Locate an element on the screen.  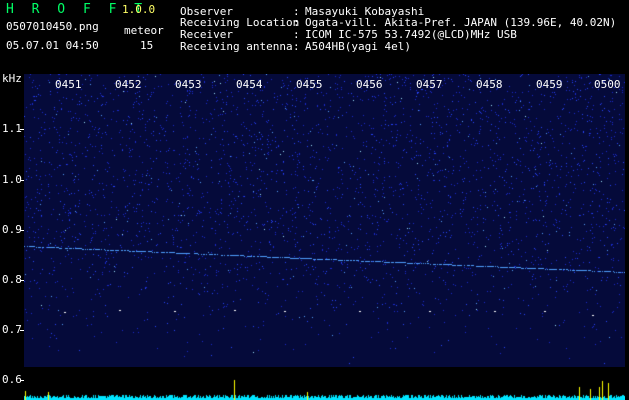
axis-unit-label: kHz is located at coordinates (12, 78).